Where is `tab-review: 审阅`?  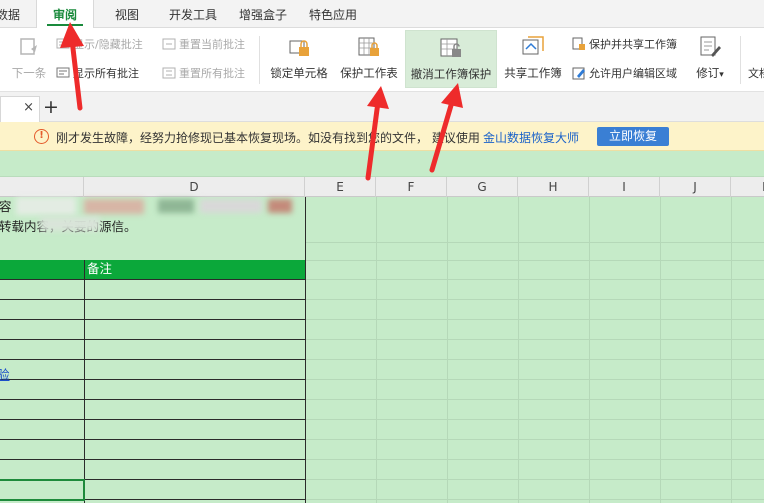 tab-review: 审阅 is located at coordinates (65, 14).